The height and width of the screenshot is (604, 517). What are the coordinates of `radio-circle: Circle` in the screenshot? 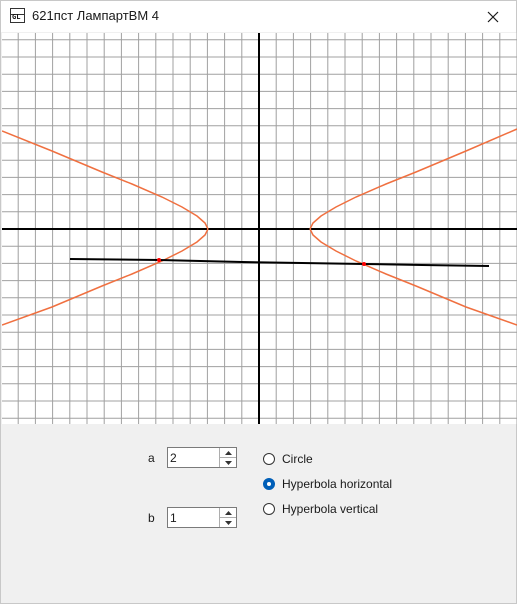 It's located at (288, 459).